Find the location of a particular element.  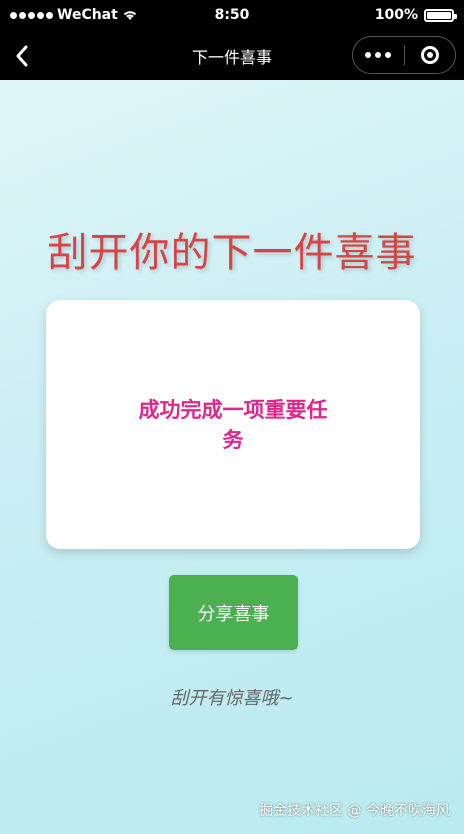

more-button is located at coordinates (378, 55).